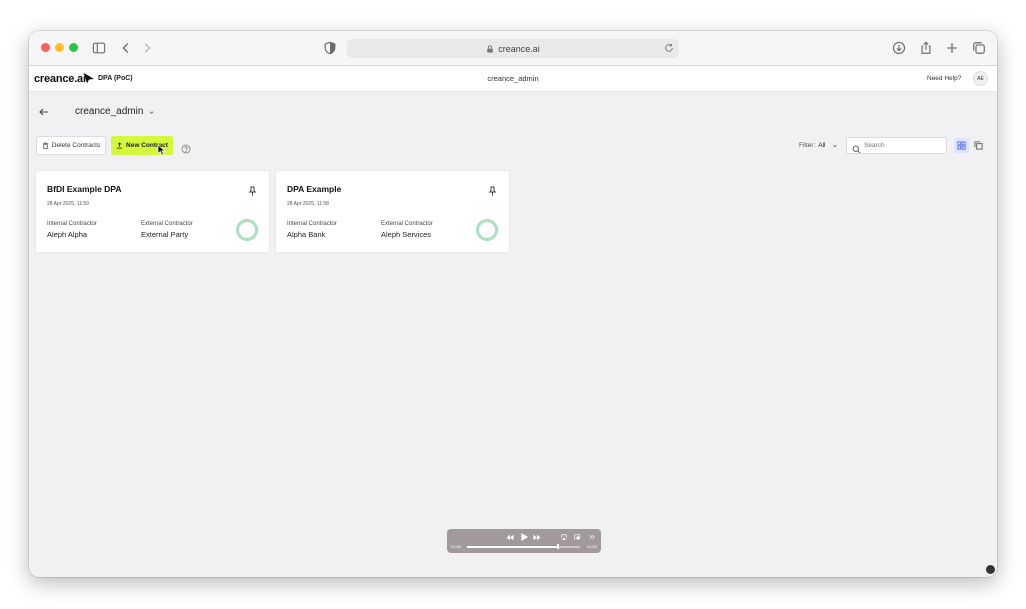 The width and height of the screenshot is (1026, 609). I want to click on logo: creance.ai, so click(60, 79).